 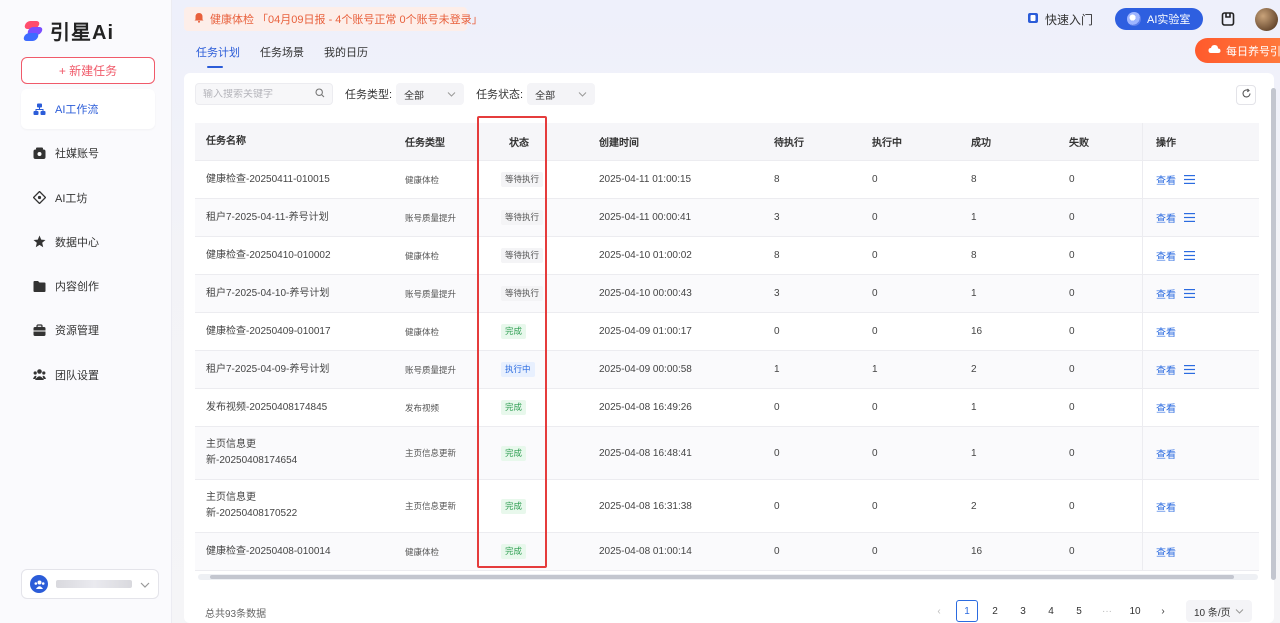 I want to click on vertical-scrollbar, so click(x=1273, y=334).